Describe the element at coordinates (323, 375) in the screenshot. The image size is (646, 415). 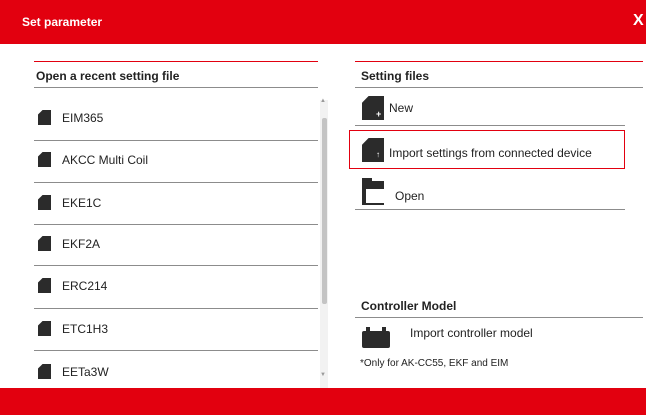
I see `scroll-down-icon: ▼` at that location.